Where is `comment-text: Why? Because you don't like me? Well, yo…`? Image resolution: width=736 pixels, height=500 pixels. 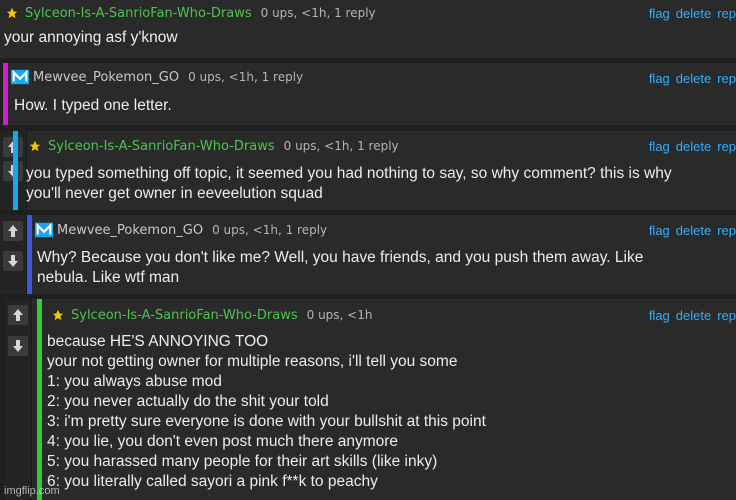
comment-text: Why? Because you don't like me? Well, yo… is located at coordinates (340, 267).